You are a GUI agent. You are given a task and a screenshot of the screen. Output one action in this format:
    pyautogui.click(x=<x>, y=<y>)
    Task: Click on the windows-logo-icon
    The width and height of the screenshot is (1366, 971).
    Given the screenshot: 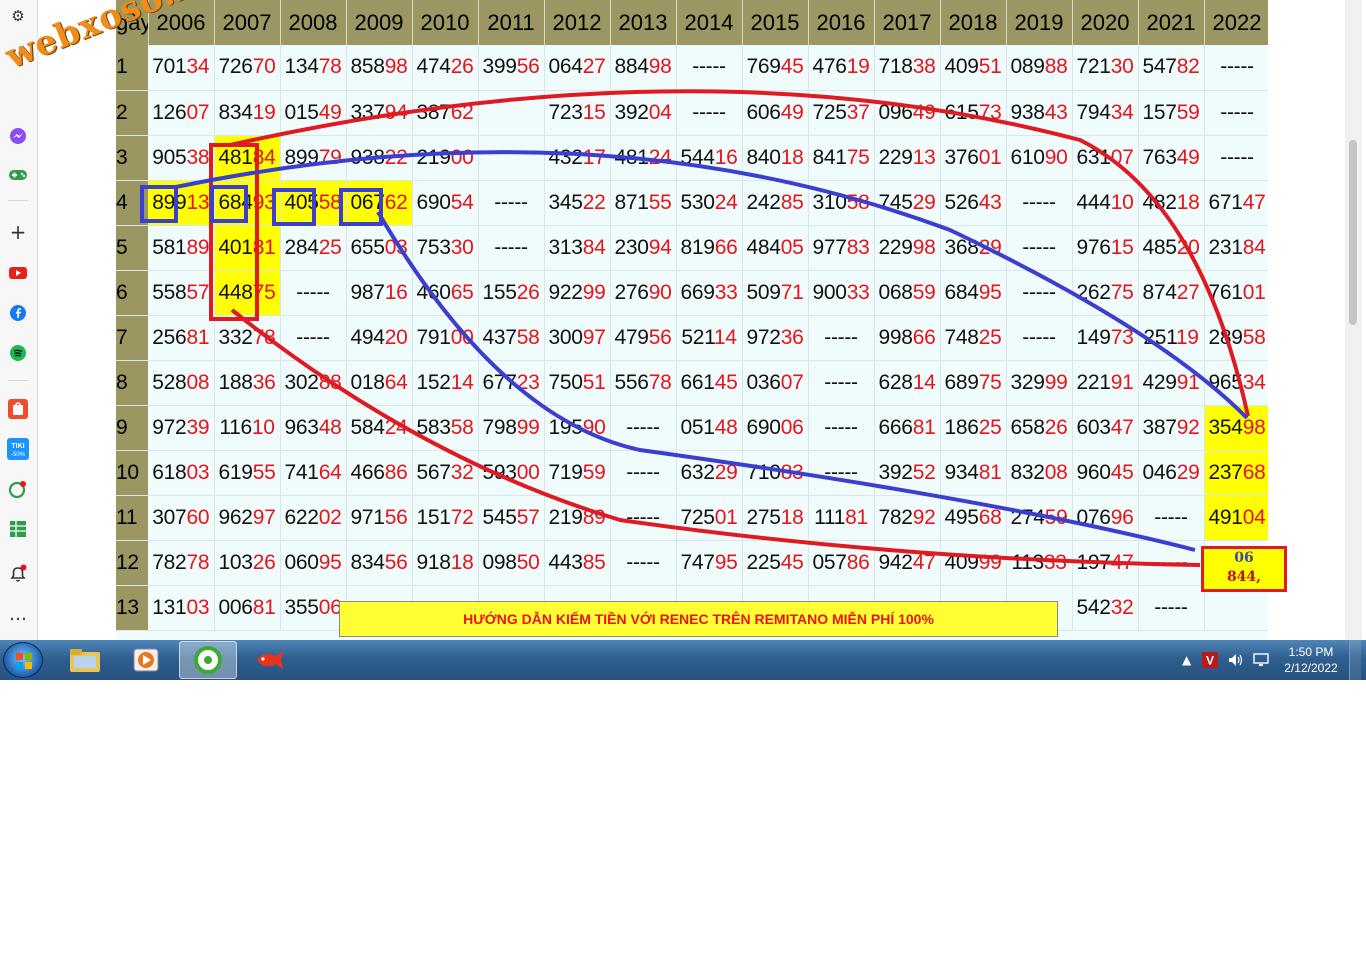 What is the action you would take?
    pyautogui.click(x=24, y=661)
    